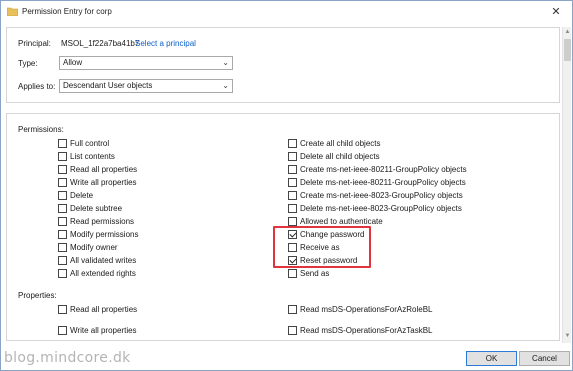  I want to click on folder-icon, so click(12, 11).